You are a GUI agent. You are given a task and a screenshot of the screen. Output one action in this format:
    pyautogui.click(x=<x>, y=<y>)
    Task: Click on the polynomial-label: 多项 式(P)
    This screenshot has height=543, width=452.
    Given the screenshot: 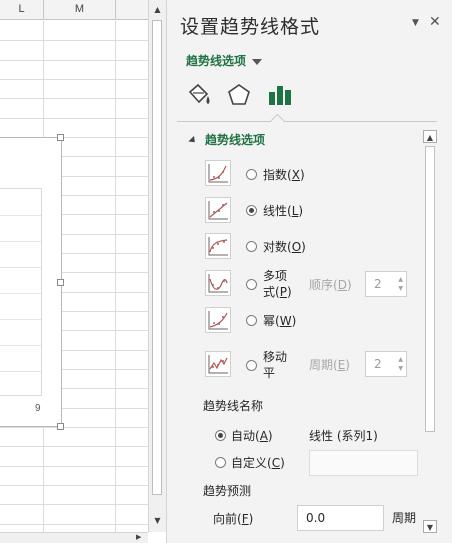 What is the action you would take?
    pyautogui.click(x=277, y=284)
    